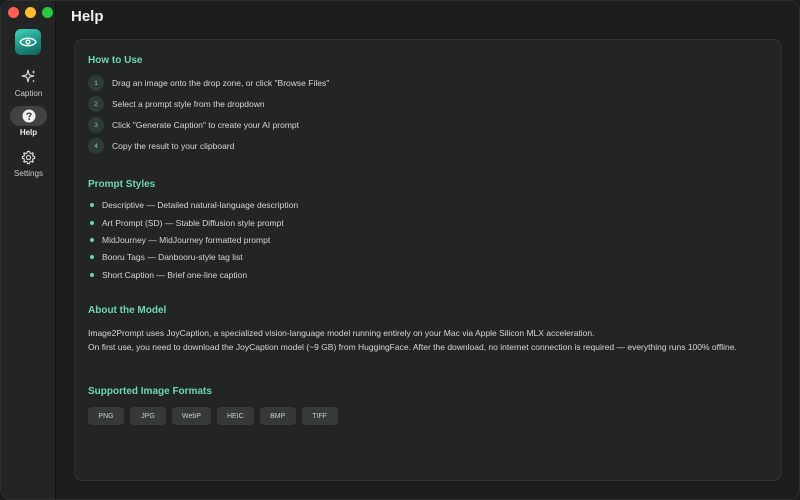  I want to click on sparkles-icon, so click(28, 77).